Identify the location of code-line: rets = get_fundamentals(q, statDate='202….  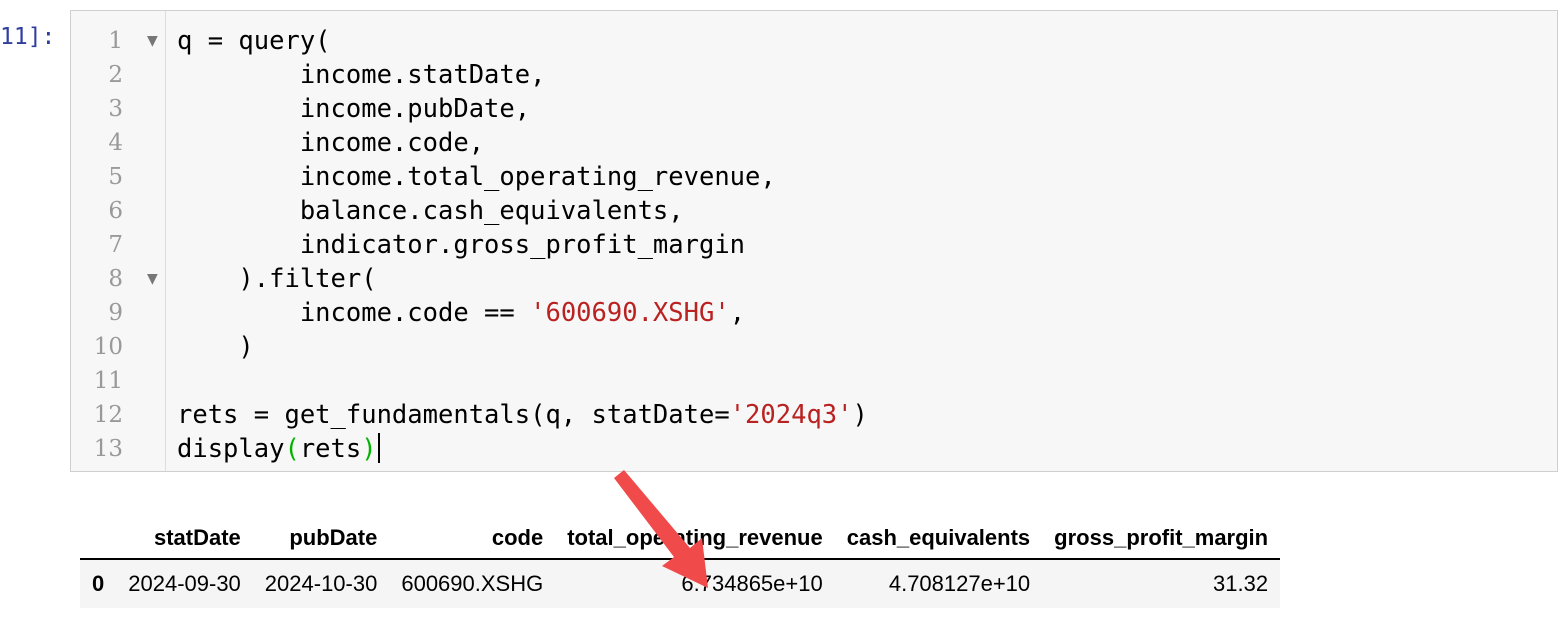
(522, 415).